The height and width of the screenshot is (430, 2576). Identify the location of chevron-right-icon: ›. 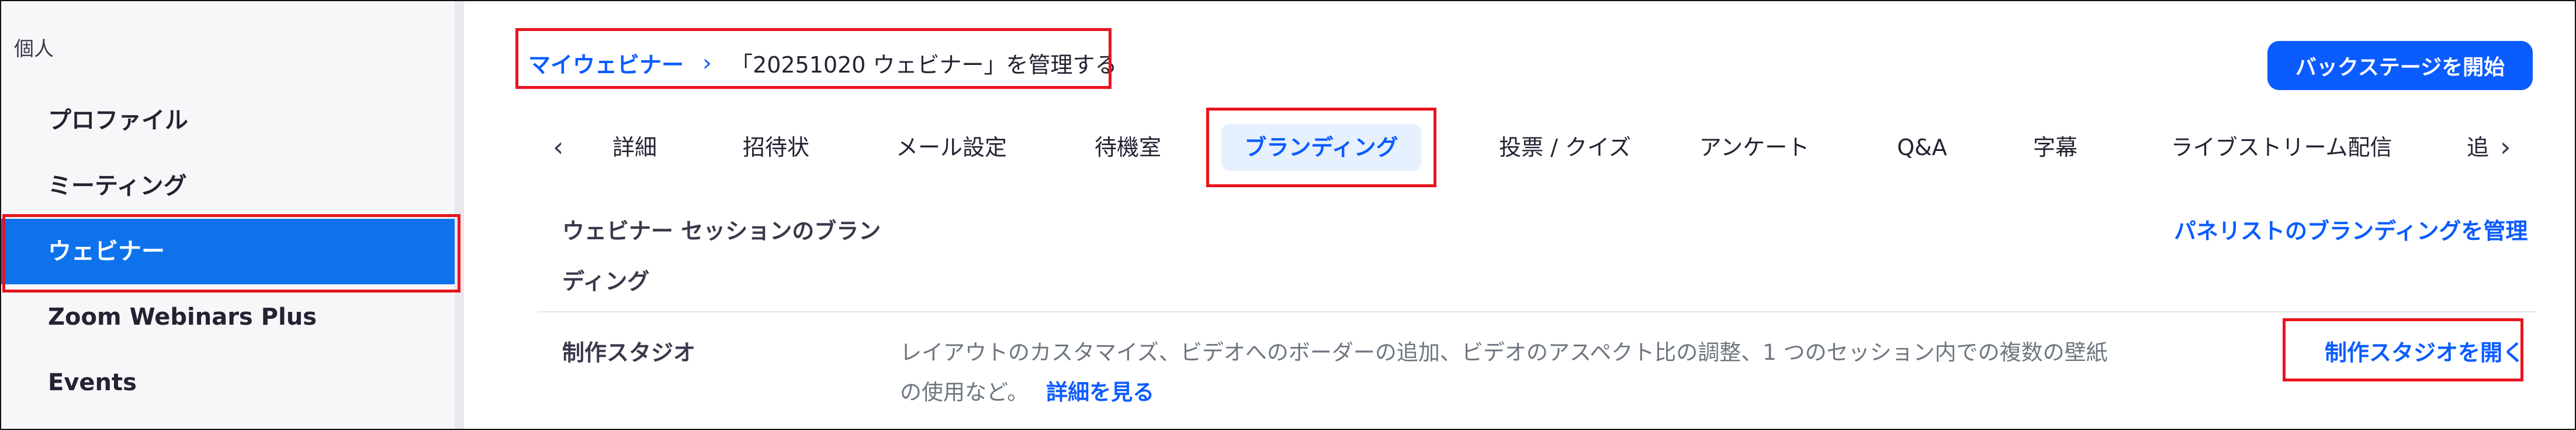
(2505, 147).